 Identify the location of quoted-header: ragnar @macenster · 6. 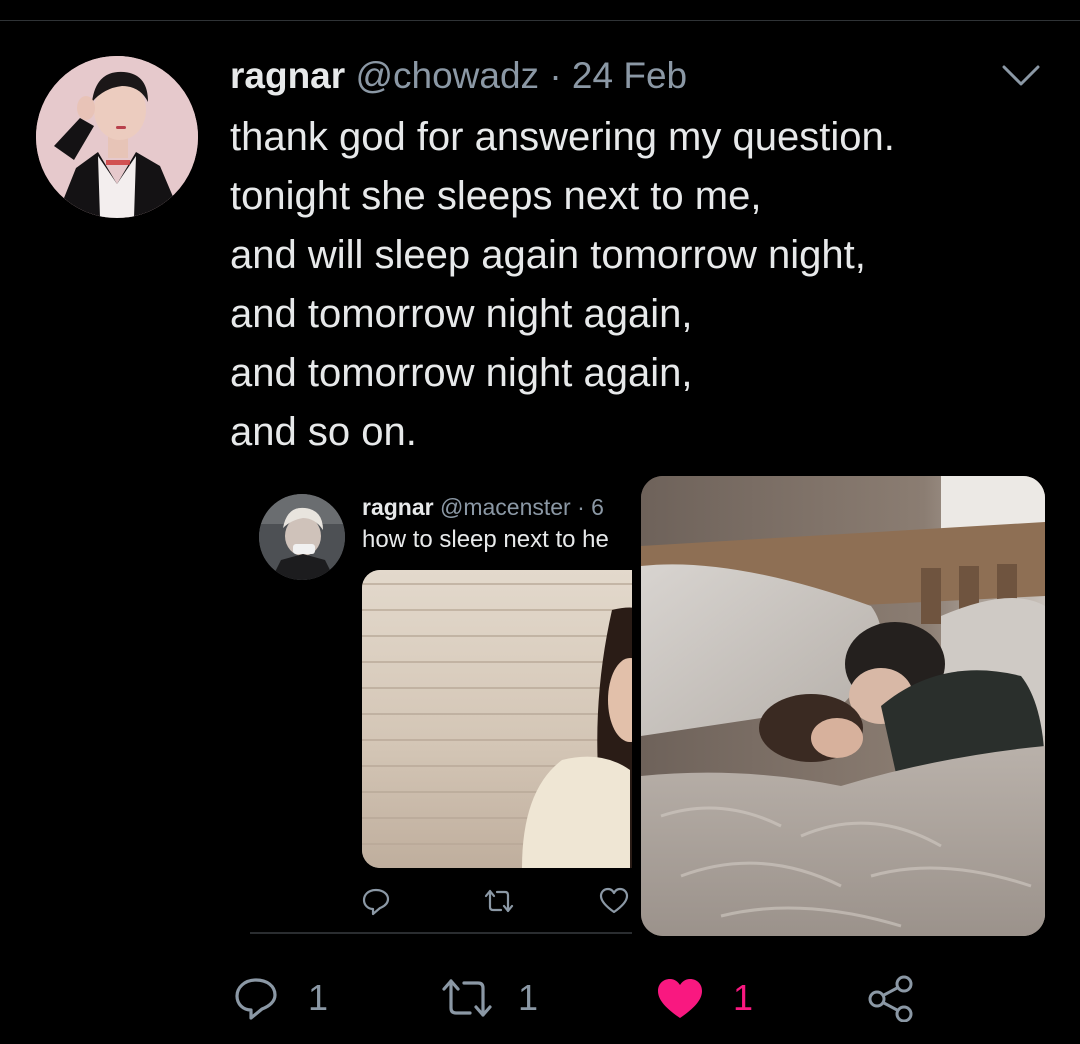
(483, 507).